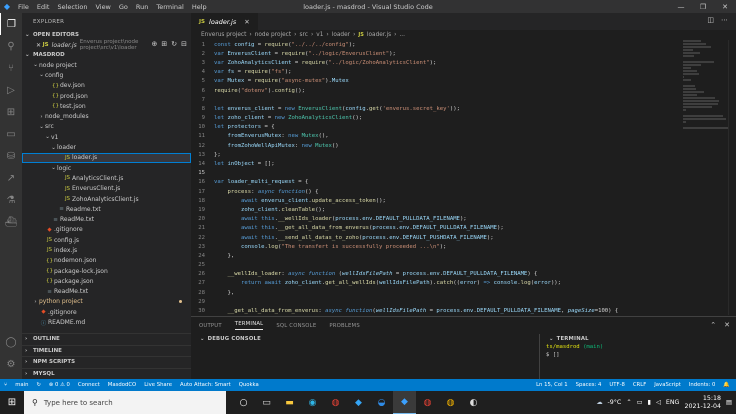 Image resolution: width=736 pixels, height=414 pixels. What do you see at coordinates (184, 44) in the screenshot?
I see `collapse-all-icon: ⊟` at bounding box center [184, 44].